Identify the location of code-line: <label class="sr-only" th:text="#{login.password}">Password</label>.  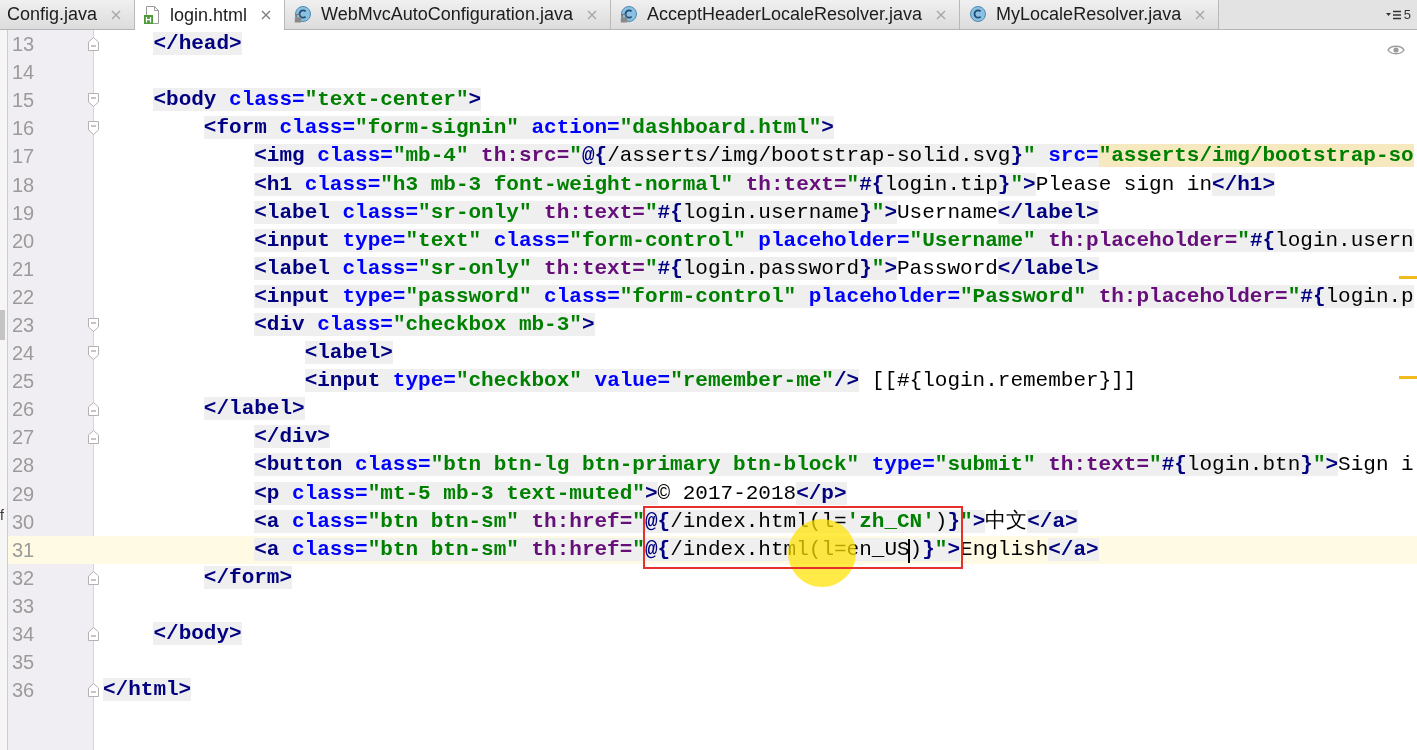
(676, 268).